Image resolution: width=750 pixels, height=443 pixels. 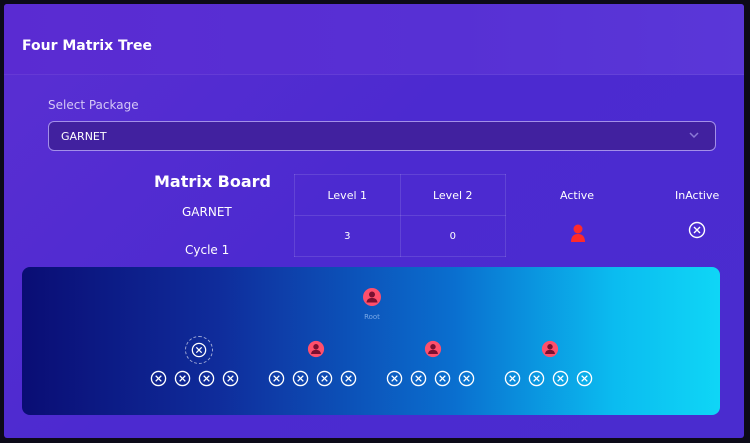 I want to click on matrix-board-cycle: Cycle 1, so click(x=207, y=250).